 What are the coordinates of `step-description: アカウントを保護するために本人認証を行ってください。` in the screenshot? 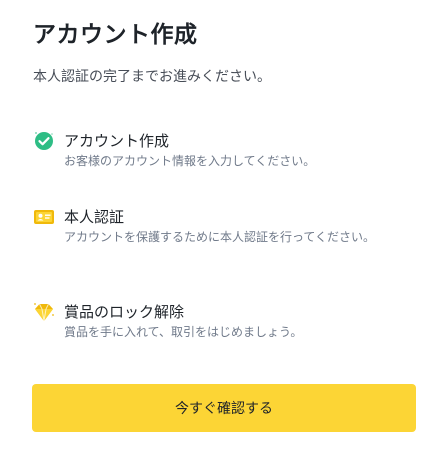 It's located at (220, 237).